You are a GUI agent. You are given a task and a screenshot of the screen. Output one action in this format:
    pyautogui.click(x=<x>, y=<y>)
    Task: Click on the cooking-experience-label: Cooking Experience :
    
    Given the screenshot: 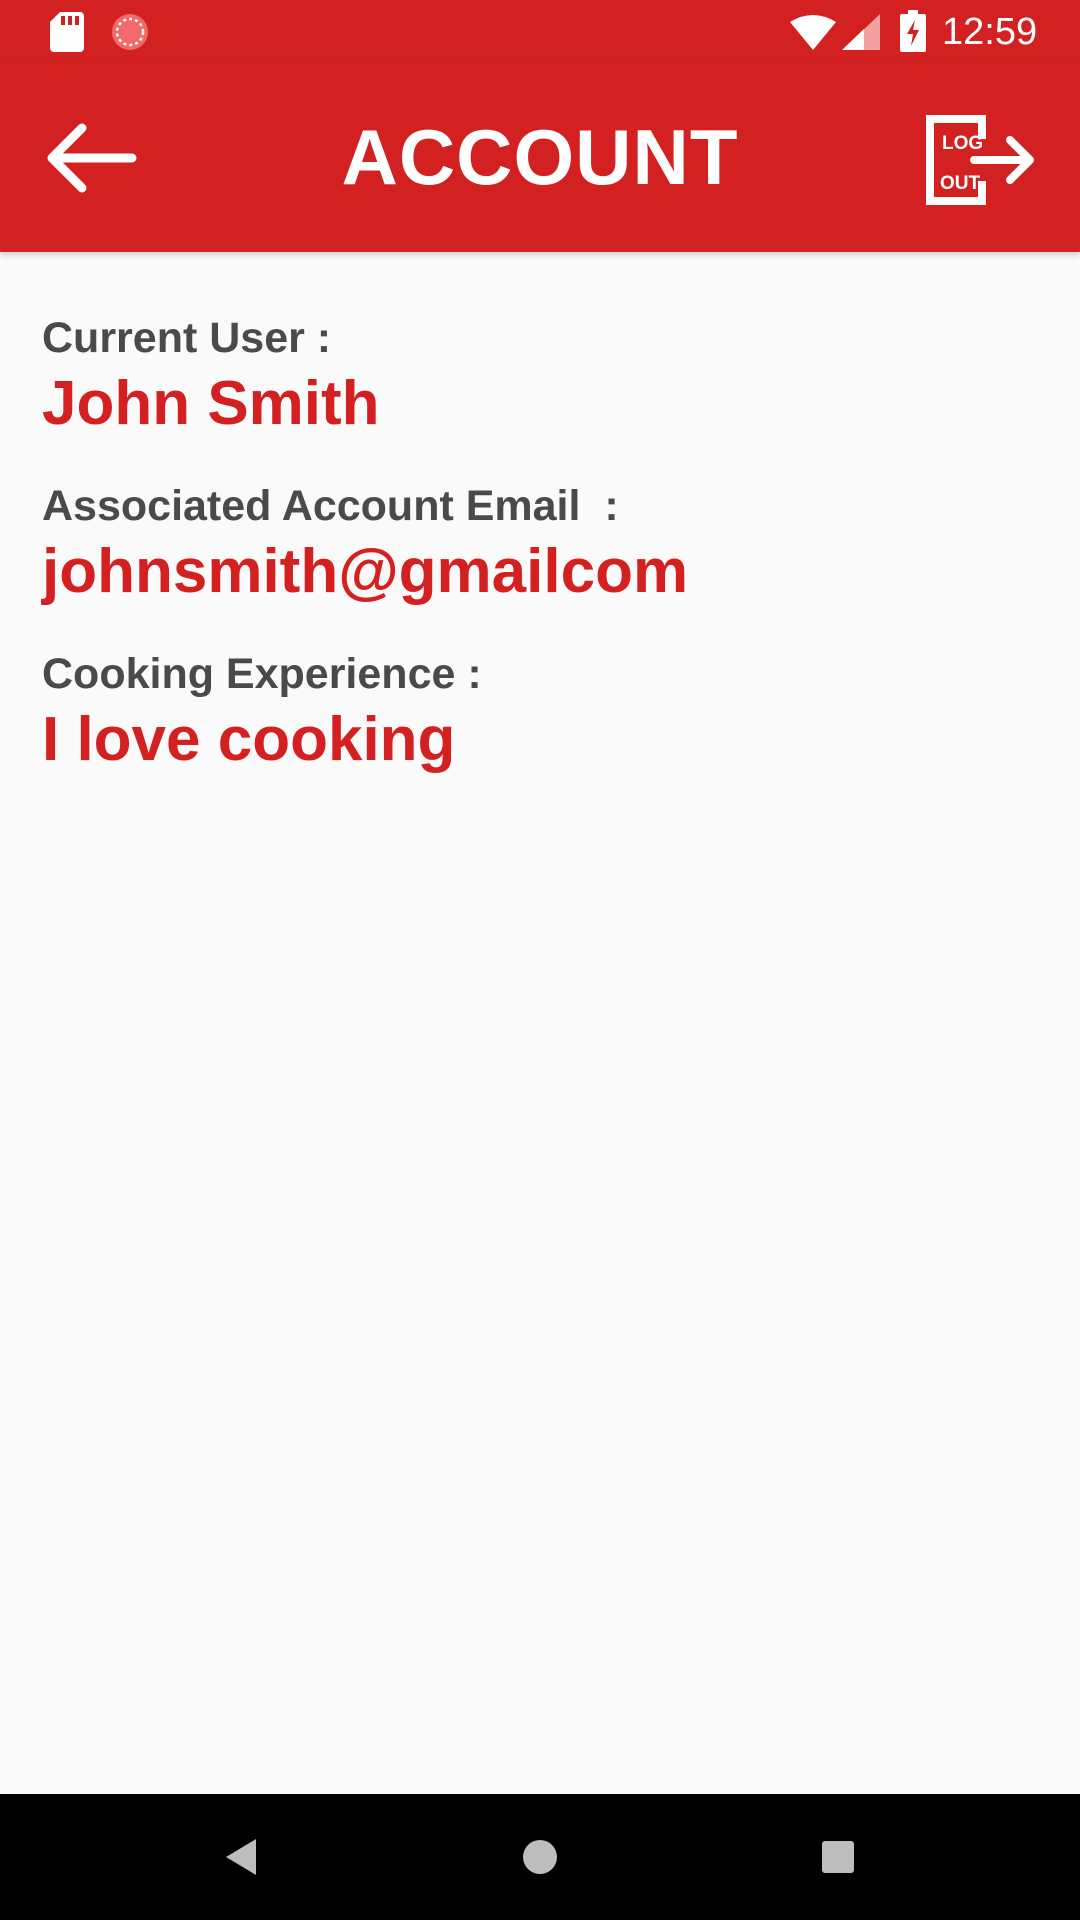 What is the action you would take?
    pyautogui.click(x=262, y=674)
    